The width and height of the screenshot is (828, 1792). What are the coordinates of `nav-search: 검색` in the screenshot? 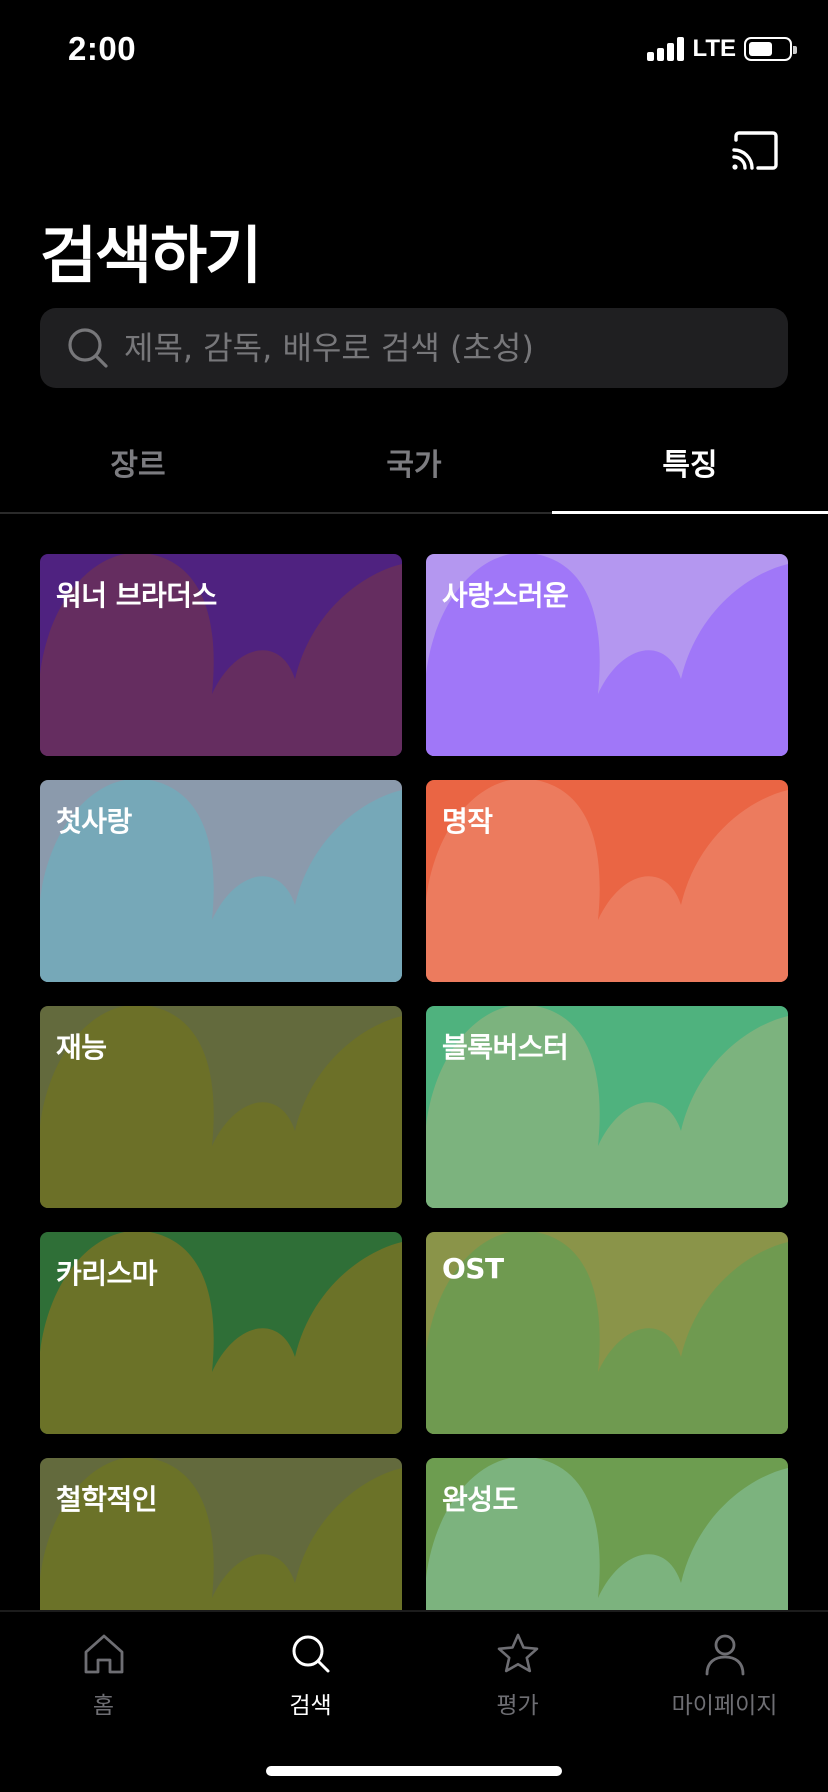 It's located at (310, 1675).